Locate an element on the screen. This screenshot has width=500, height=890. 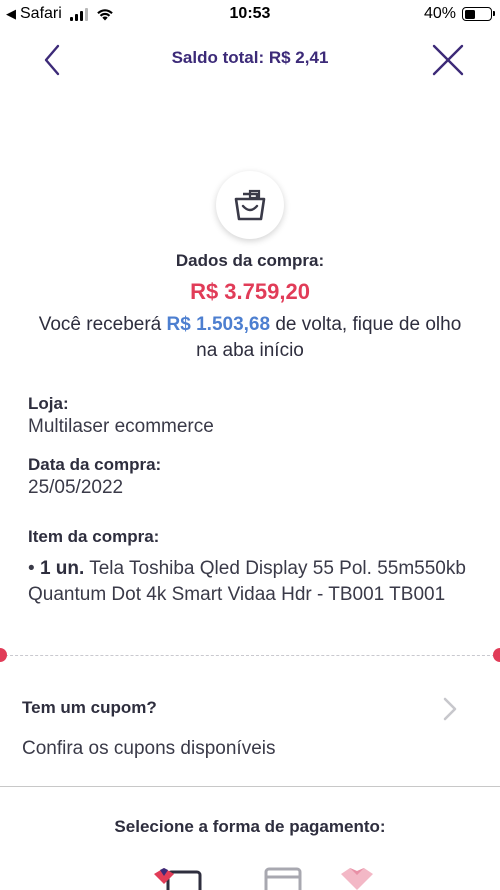
status-right: 40% is located at coordinates (459, 14).